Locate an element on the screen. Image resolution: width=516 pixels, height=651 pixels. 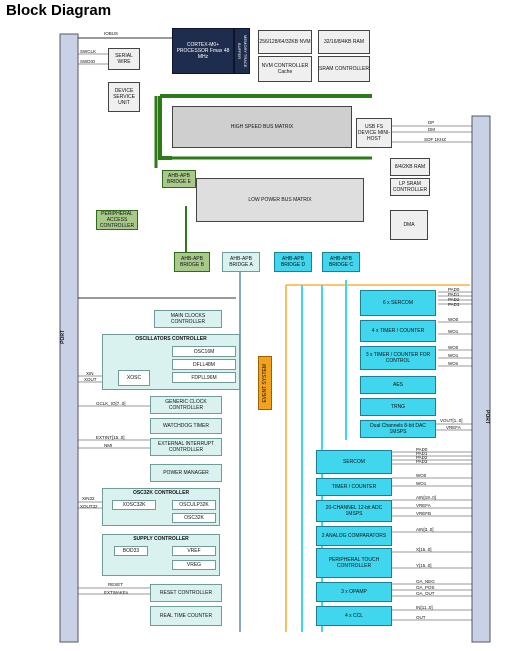
osculp32k-block: OSCULP32K is located at coordinates (194, 505).